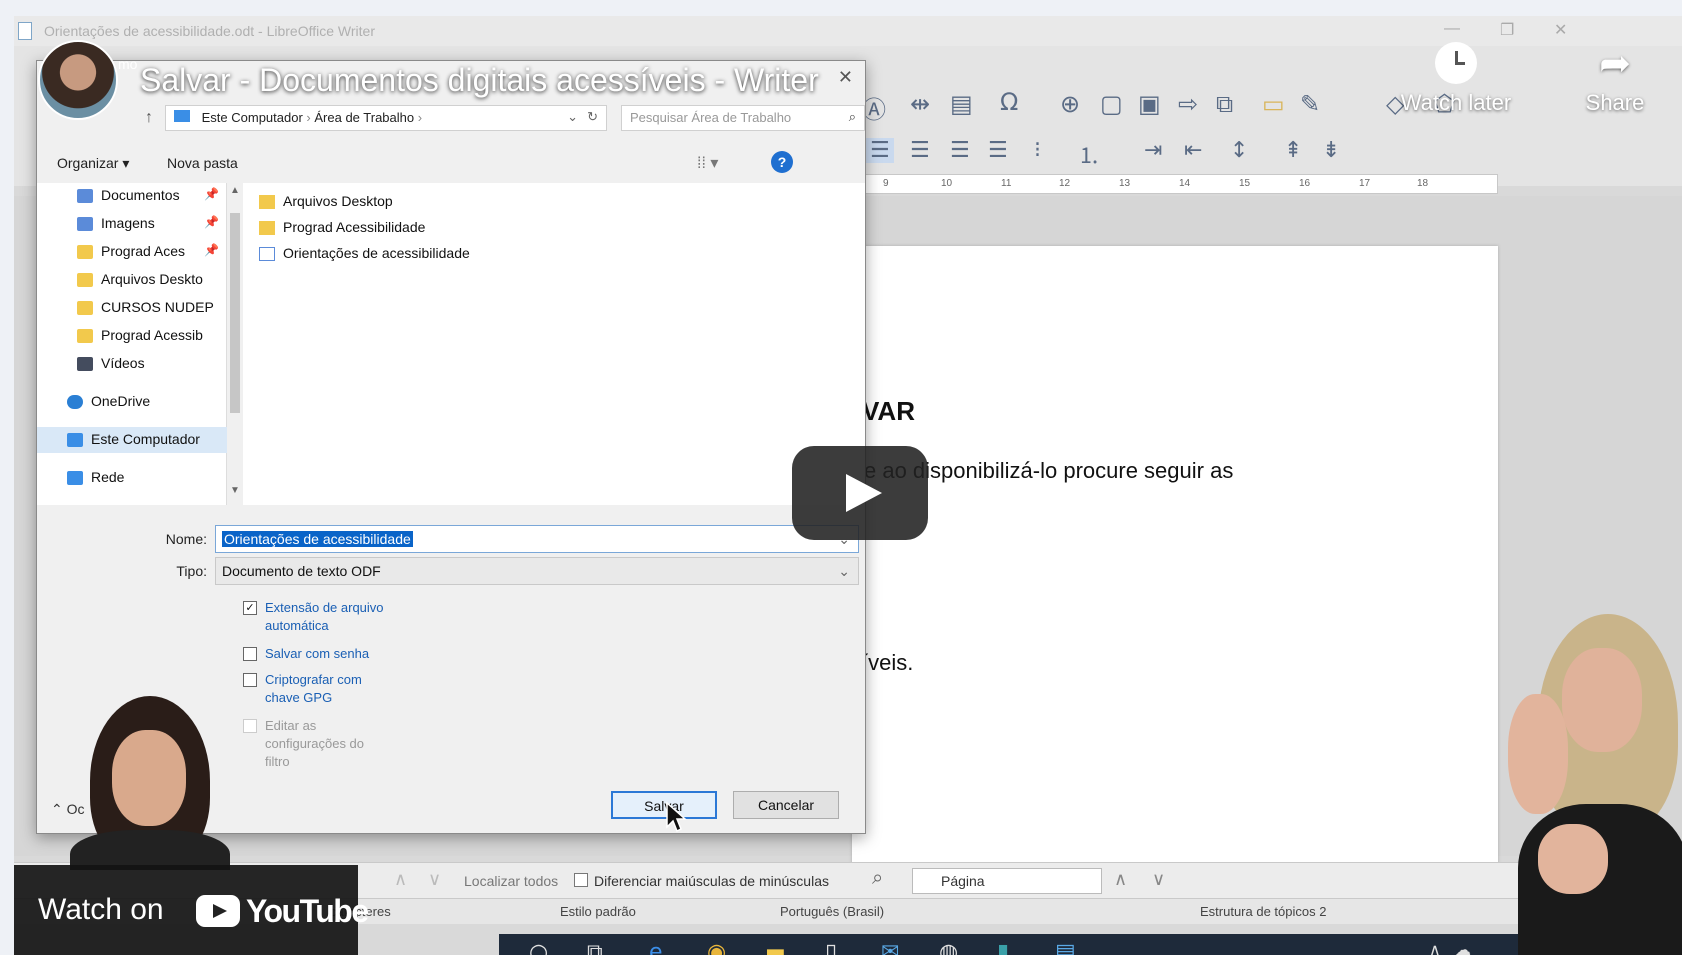 This screenshot has width=1682, height=955. What do you see at coordinates (1615, 79) in the screenshot?
I see `share-button: ➦ Share` at bounding box center [1615, 79].